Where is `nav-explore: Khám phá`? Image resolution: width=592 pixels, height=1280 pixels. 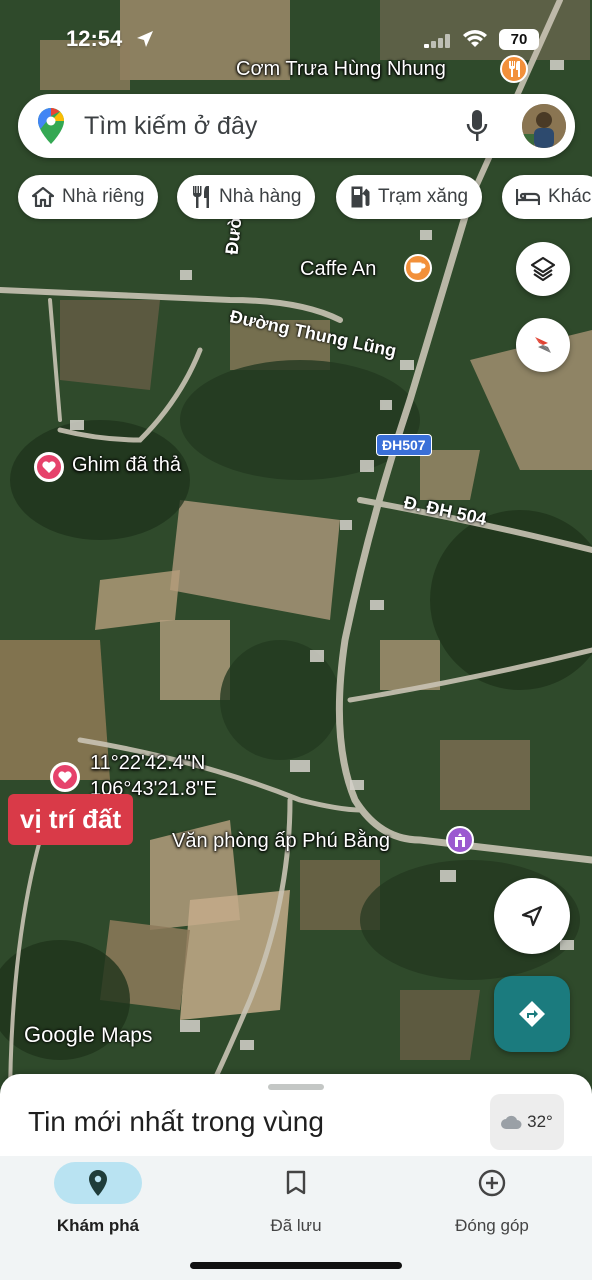 nav-explore: Khám phá is located at coordinates (98, 1199).